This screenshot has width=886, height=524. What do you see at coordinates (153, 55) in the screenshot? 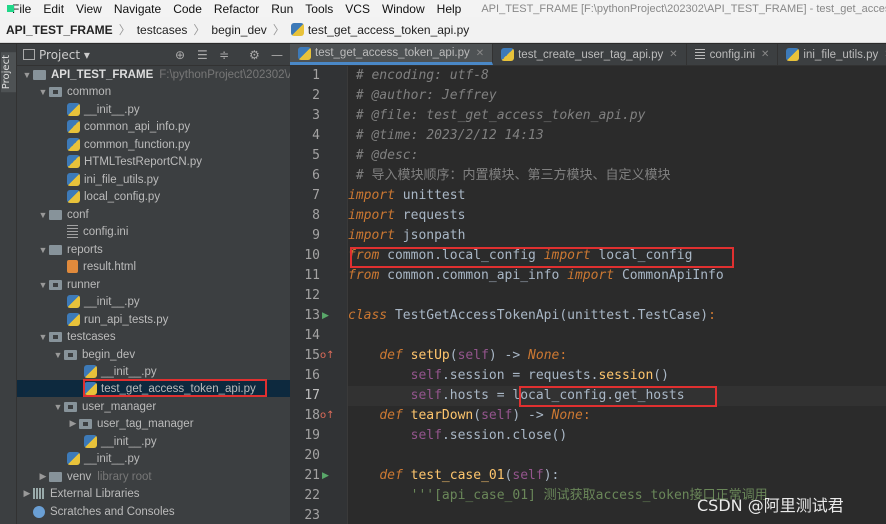
I see `project-panel-header: Project ▾ ⊕ ☰ ≑ ⚙ —` at bounding box center [153, 55].